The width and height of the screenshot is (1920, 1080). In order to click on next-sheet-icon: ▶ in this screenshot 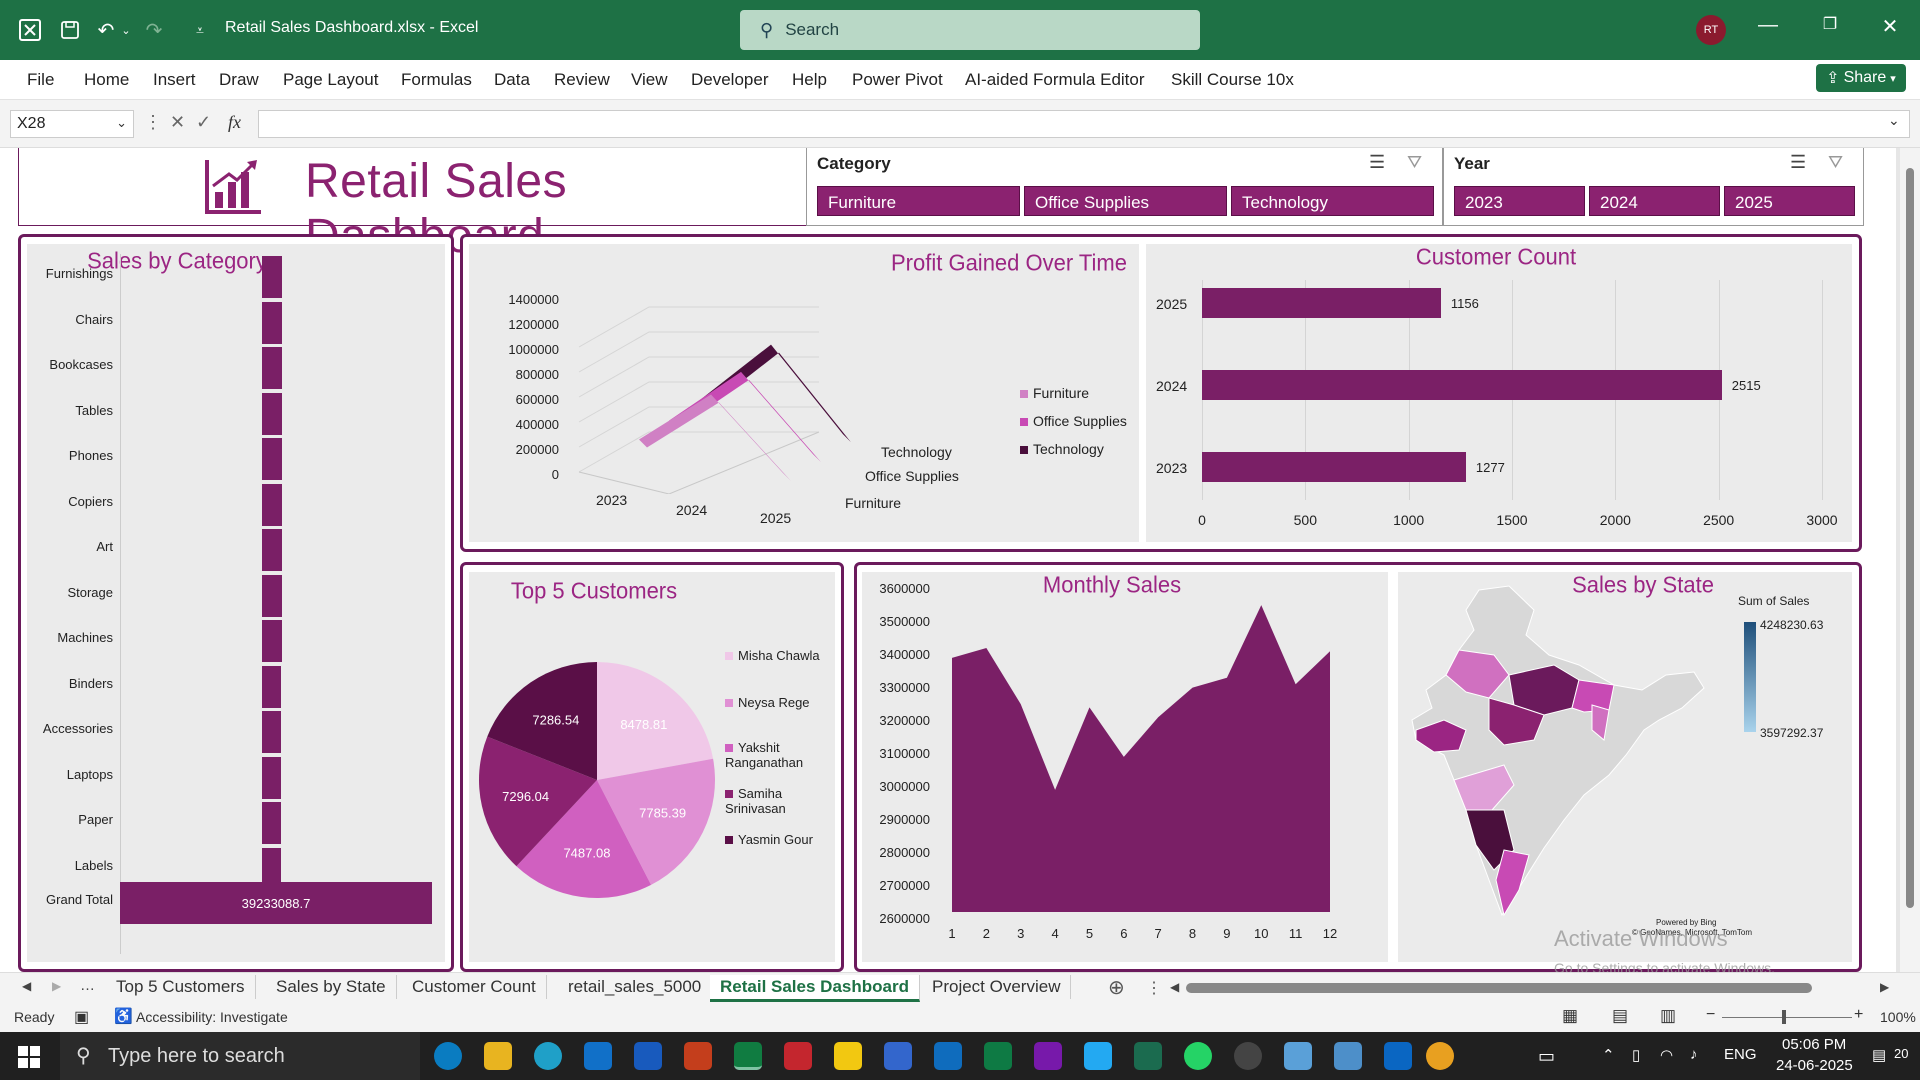, I will do `click(56, 986)`.